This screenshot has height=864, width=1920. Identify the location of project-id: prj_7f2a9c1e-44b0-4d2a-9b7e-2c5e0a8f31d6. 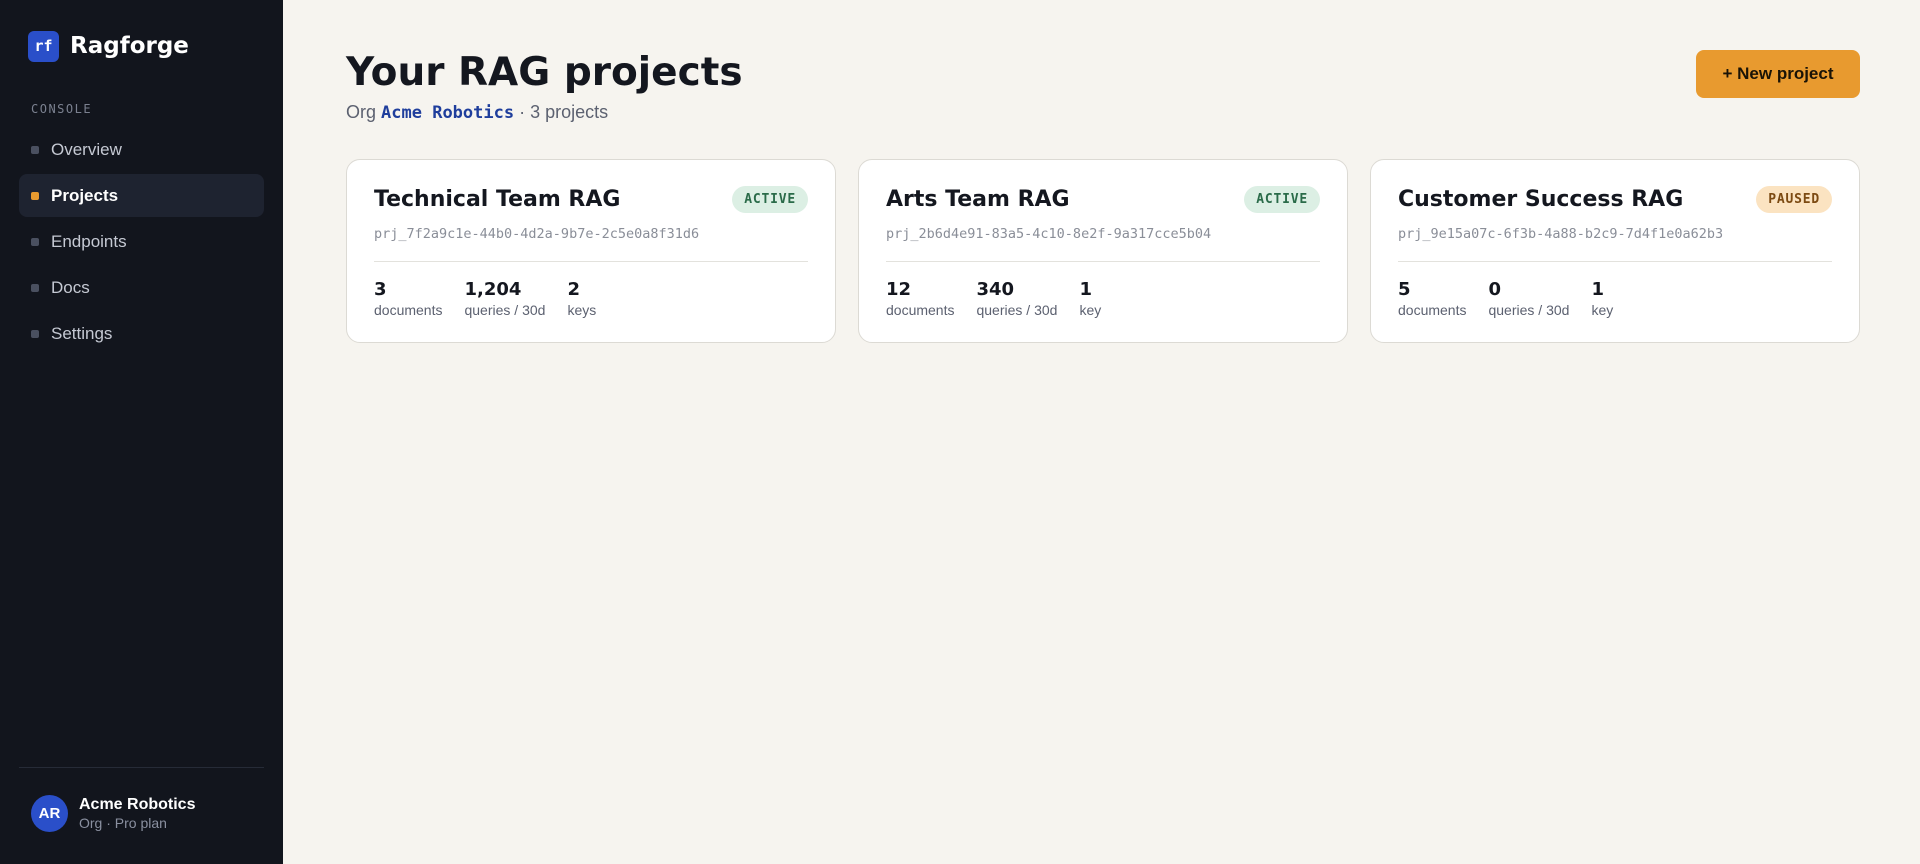
(537, 234).